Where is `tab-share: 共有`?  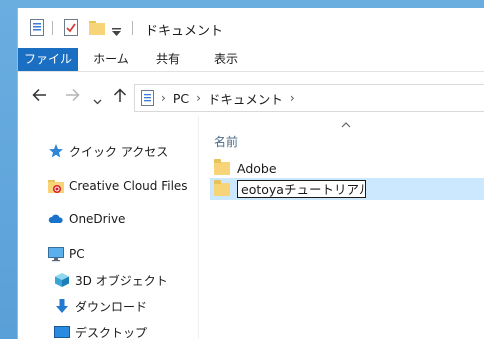 tab-share: 共有 is located at coordinates (168, 59).